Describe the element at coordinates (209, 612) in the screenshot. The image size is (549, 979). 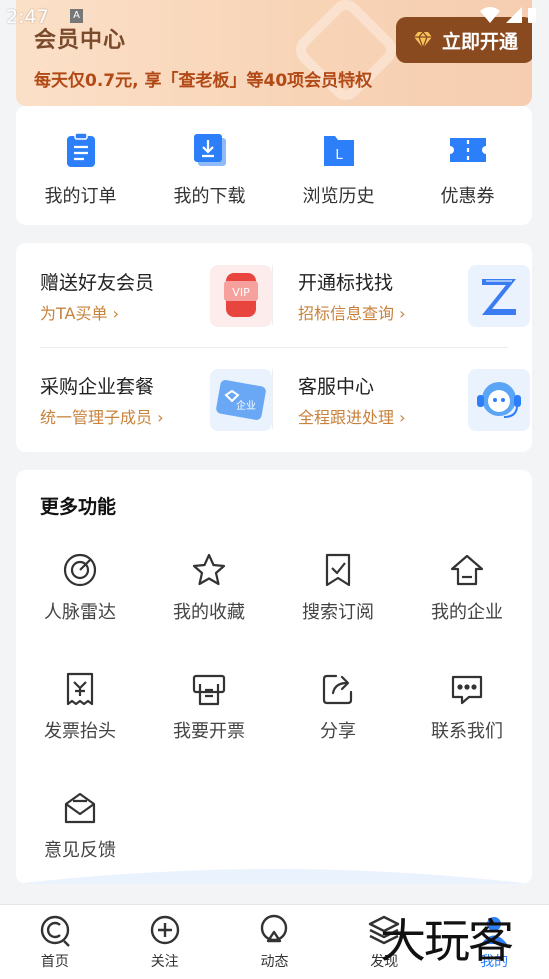
I see `feature-label: 我的收藏` at that location.